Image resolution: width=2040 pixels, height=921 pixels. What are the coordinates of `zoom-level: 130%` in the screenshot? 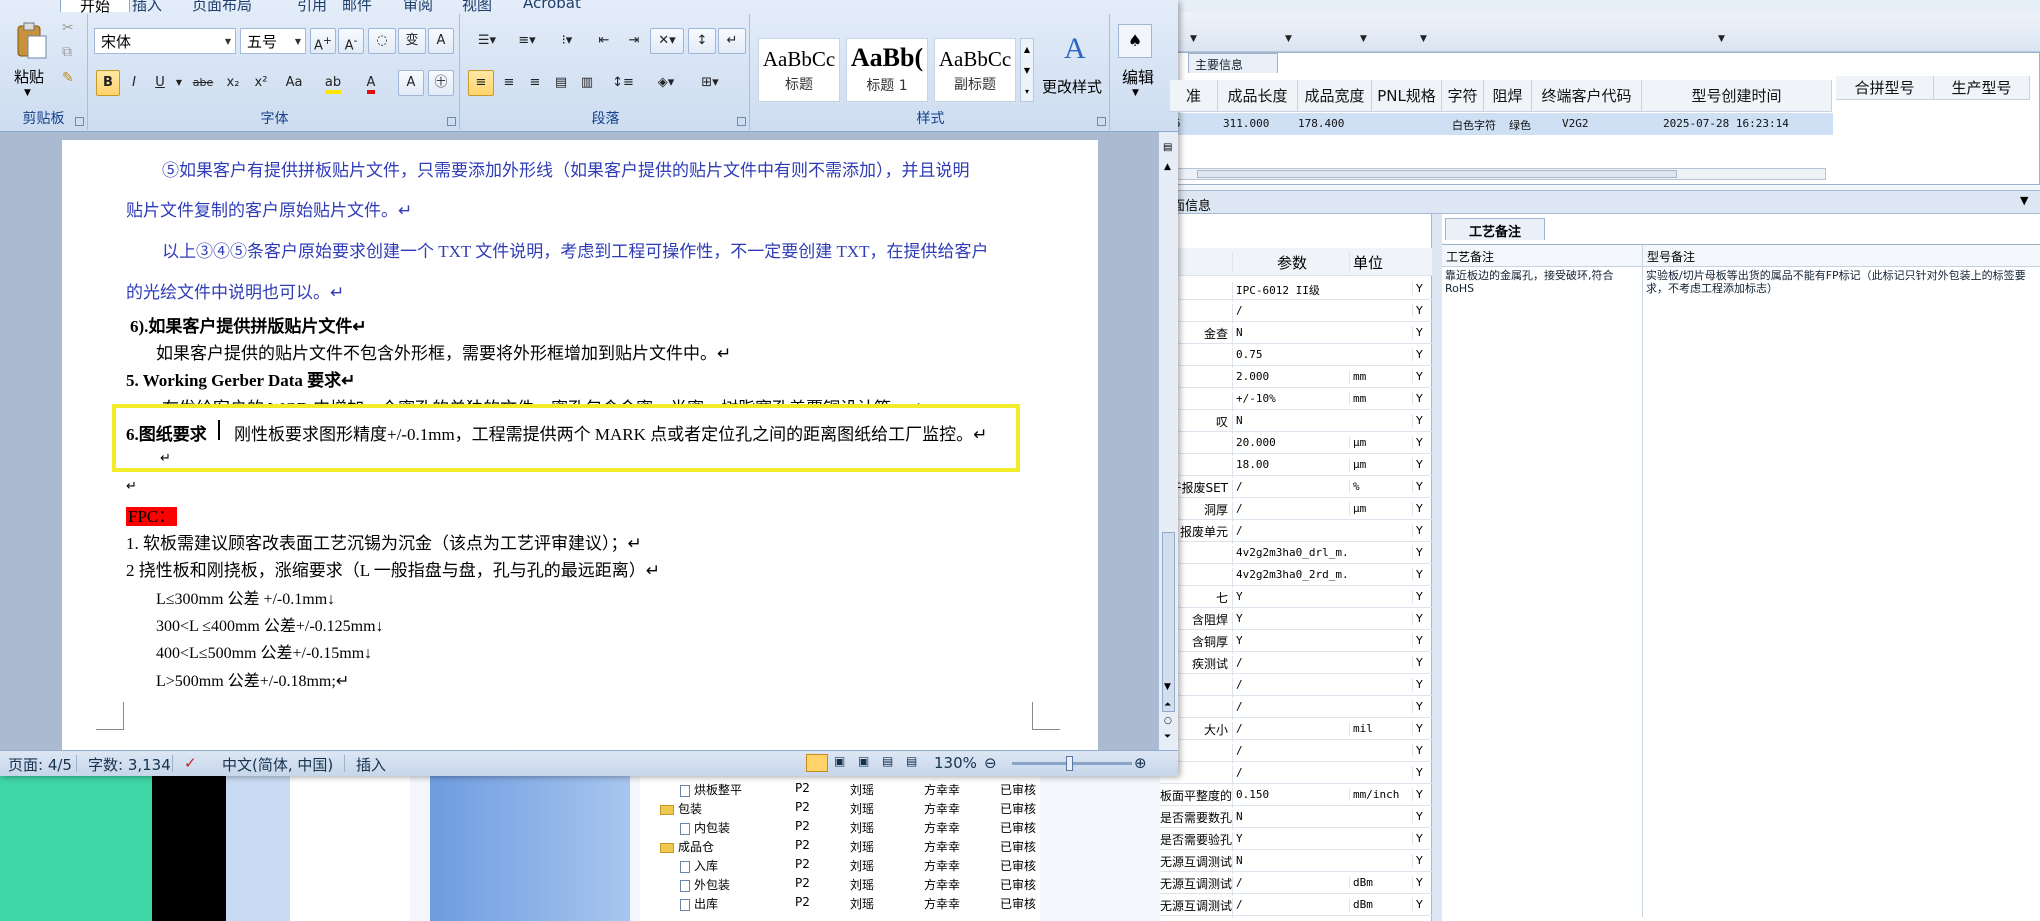 It's located at (955, 763).